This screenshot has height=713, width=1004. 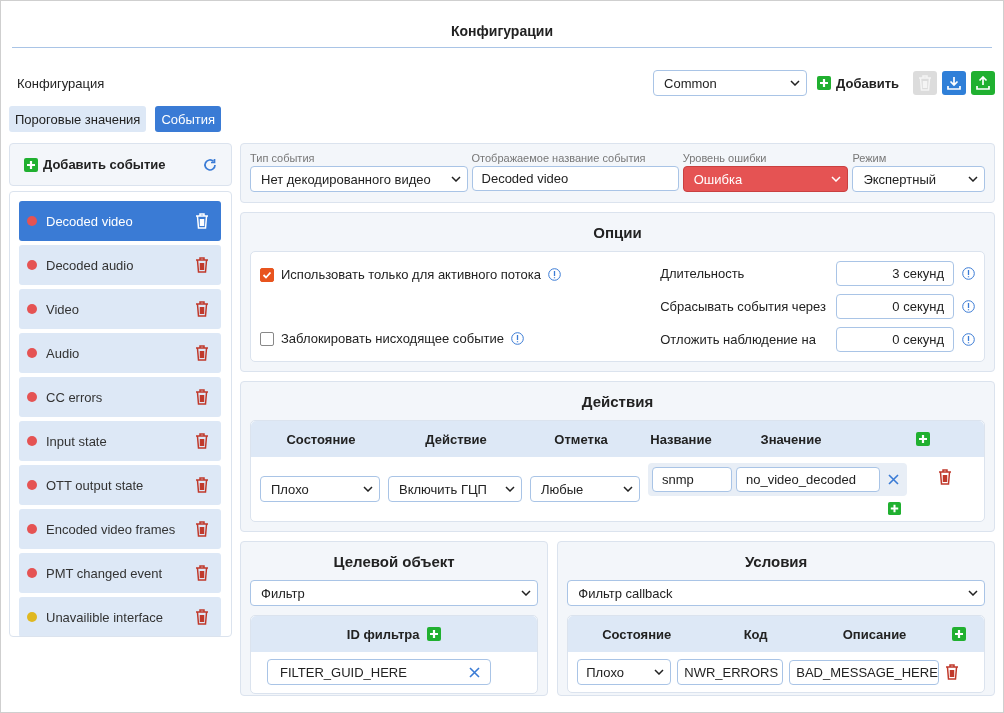 I want to click on field-label: Уровень ошибки, so click(x=725, y=158).